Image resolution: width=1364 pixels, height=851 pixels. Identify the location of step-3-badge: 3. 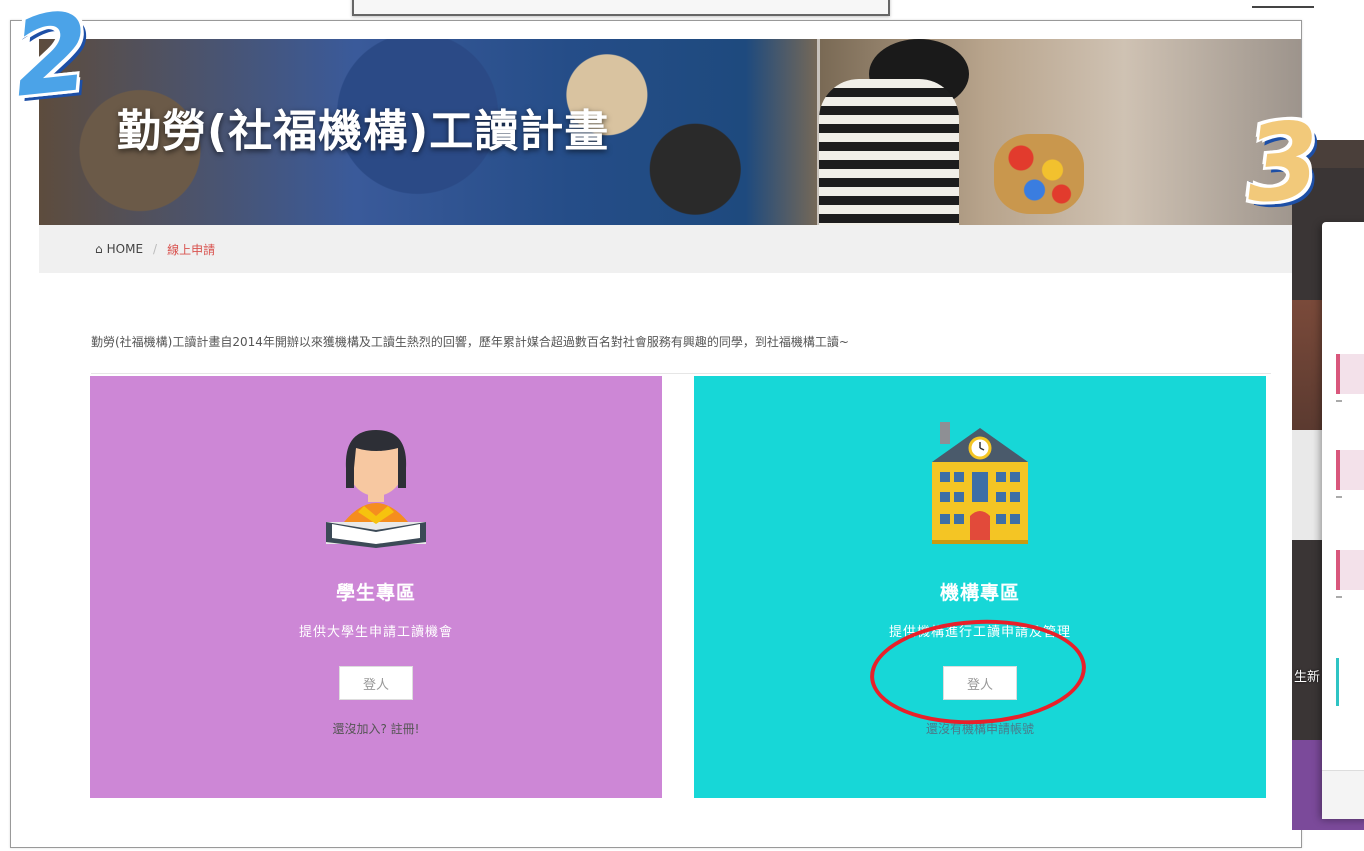
(1282, 162).